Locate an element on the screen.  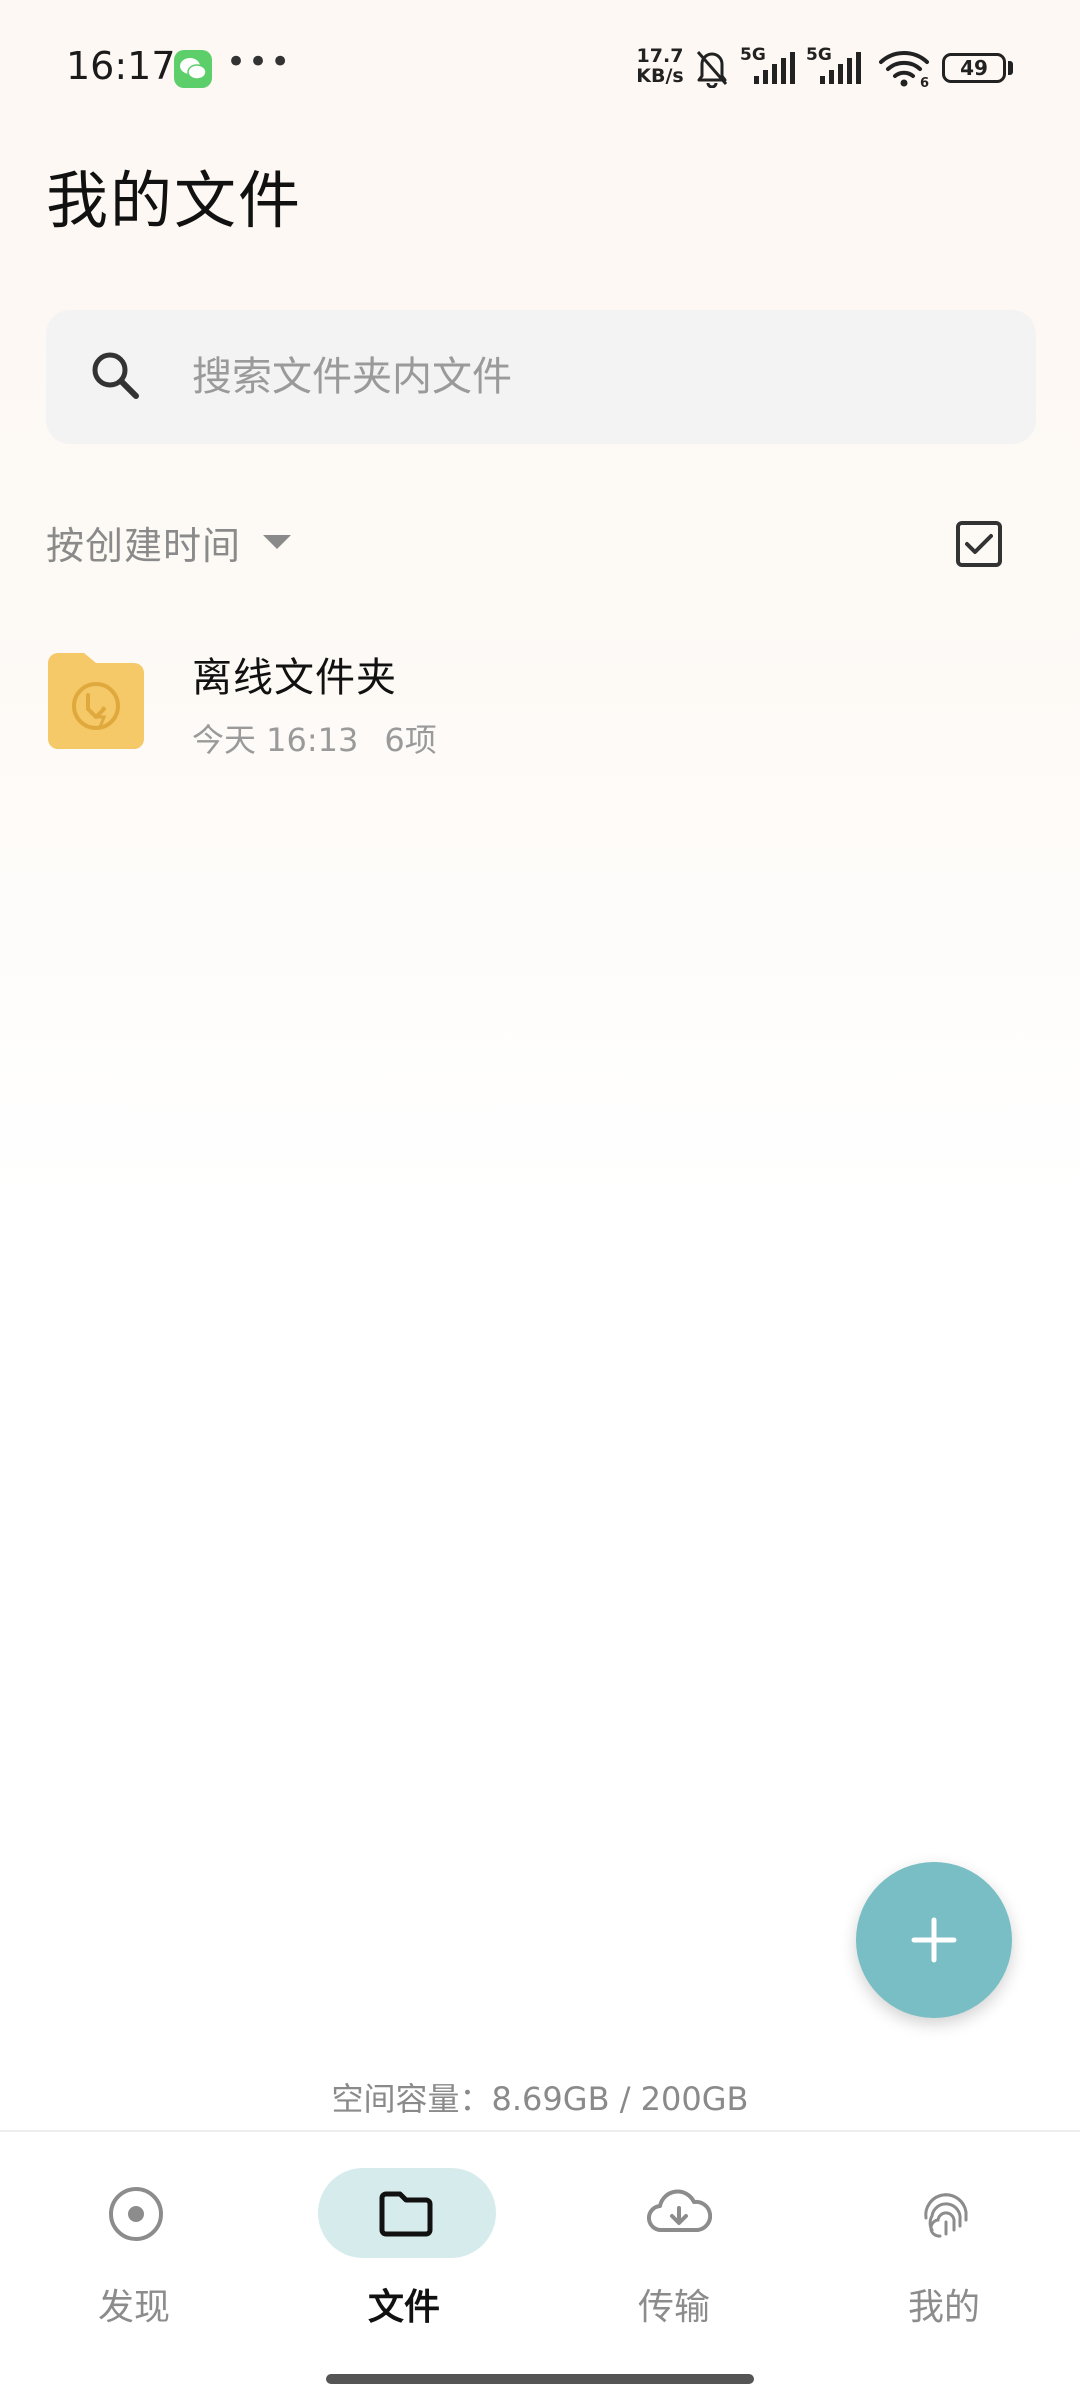
nav-item-mine: 我的 is located at coordinates (944, 2258).